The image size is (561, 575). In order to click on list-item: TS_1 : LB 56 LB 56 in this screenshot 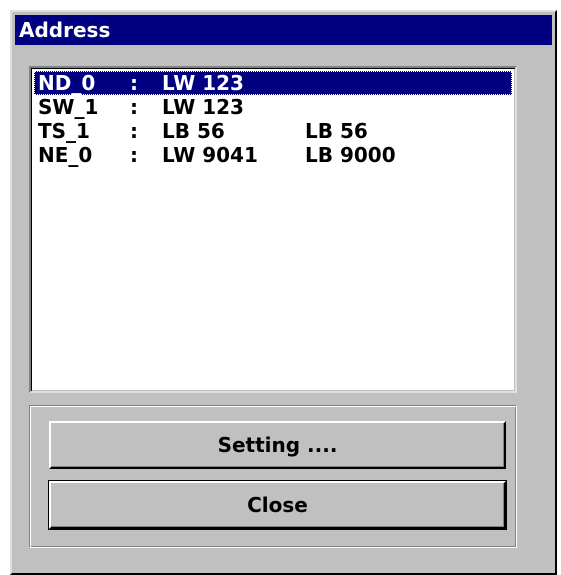, I will do `click(273, 131)`.